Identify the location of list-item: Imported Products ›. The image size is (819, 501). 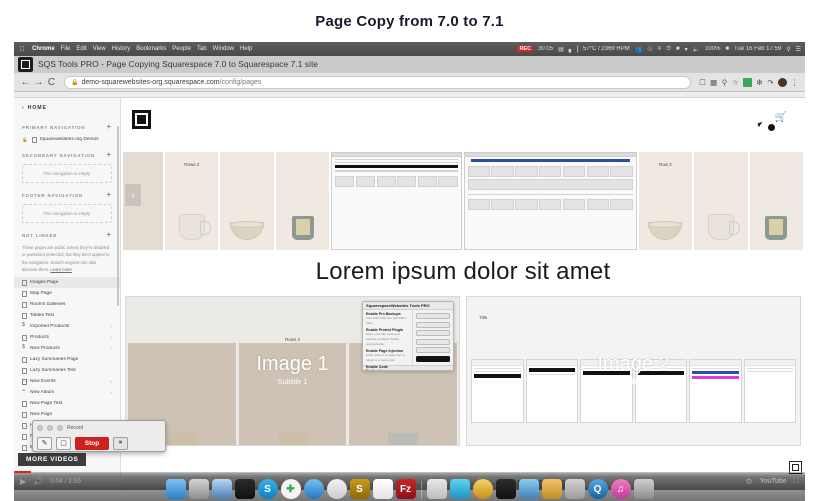
(67, 326).